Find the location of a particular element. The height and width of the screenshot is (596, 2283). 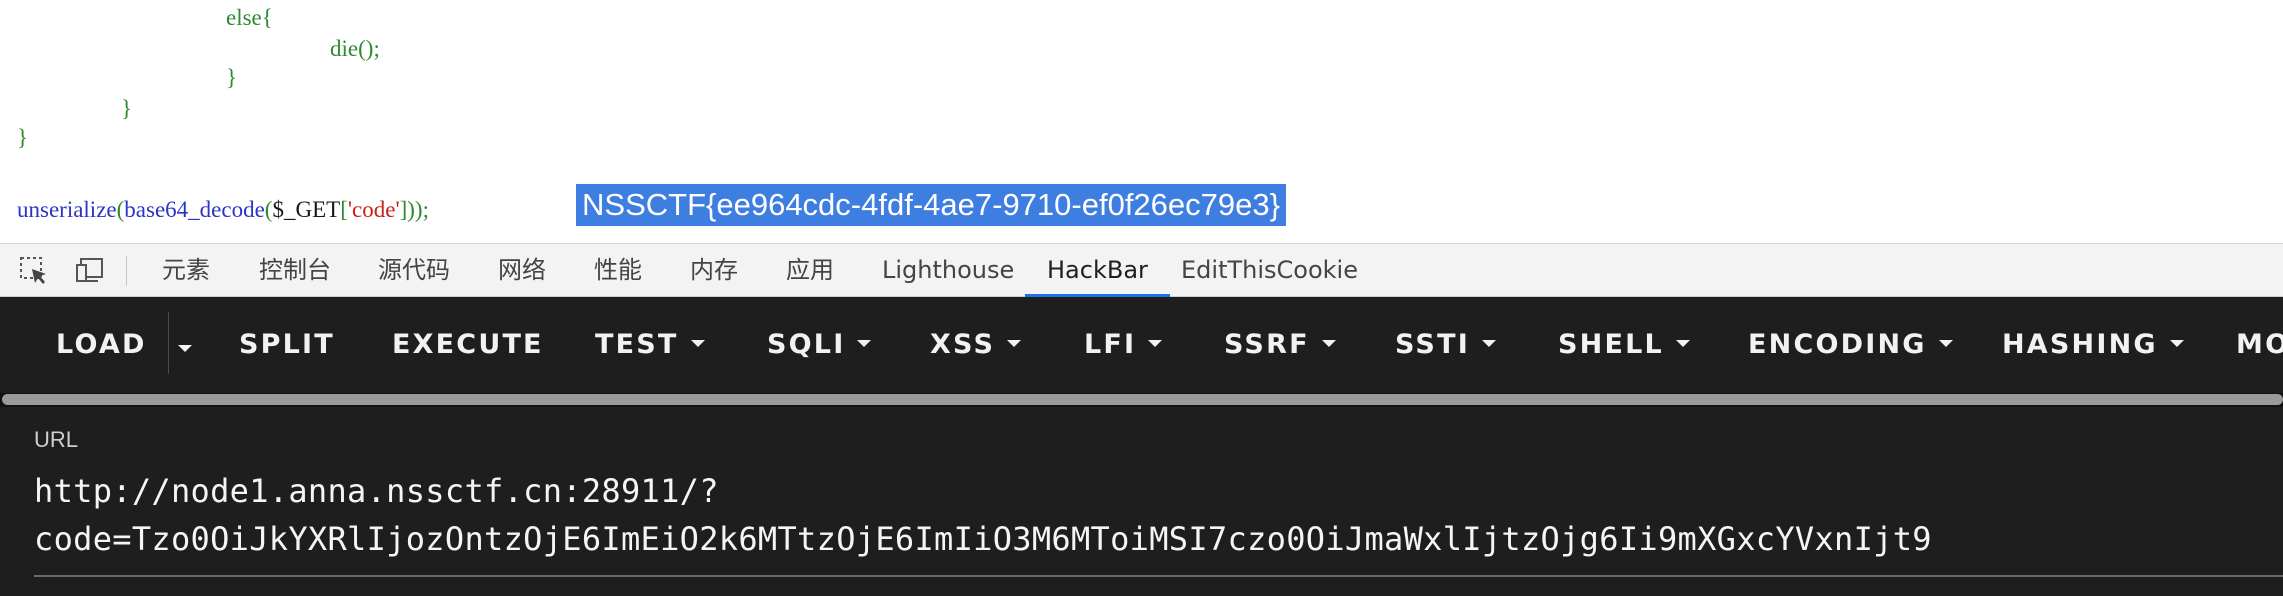

hashing-menu-button: HASHING is located at coordinates (2093, 345).